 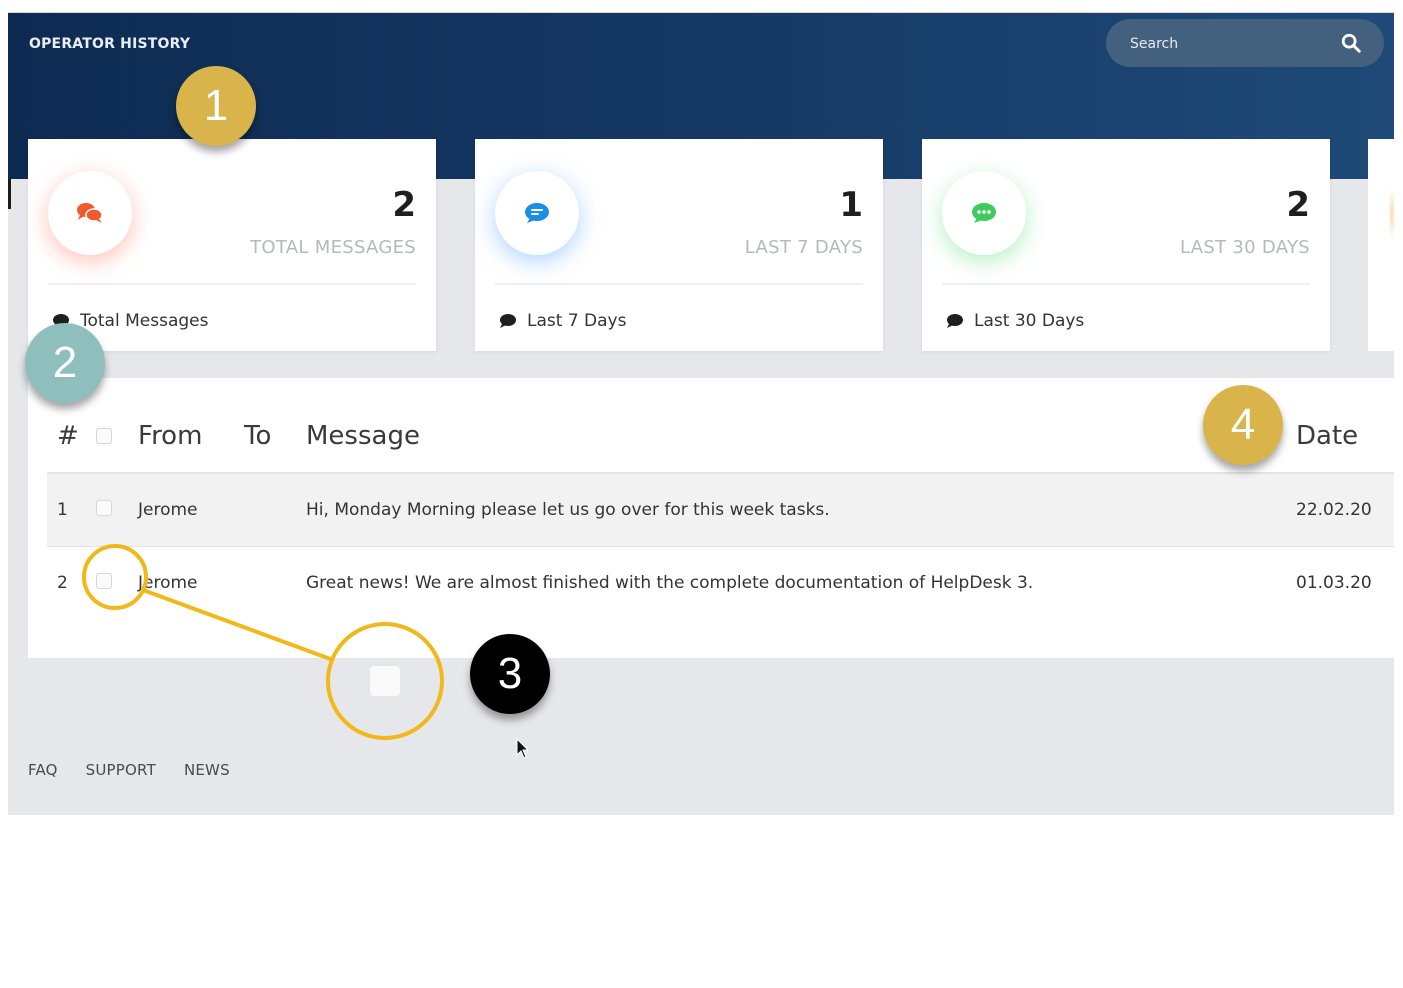 I want to click on column-header-date: Date, so click(x=1344, y=437).